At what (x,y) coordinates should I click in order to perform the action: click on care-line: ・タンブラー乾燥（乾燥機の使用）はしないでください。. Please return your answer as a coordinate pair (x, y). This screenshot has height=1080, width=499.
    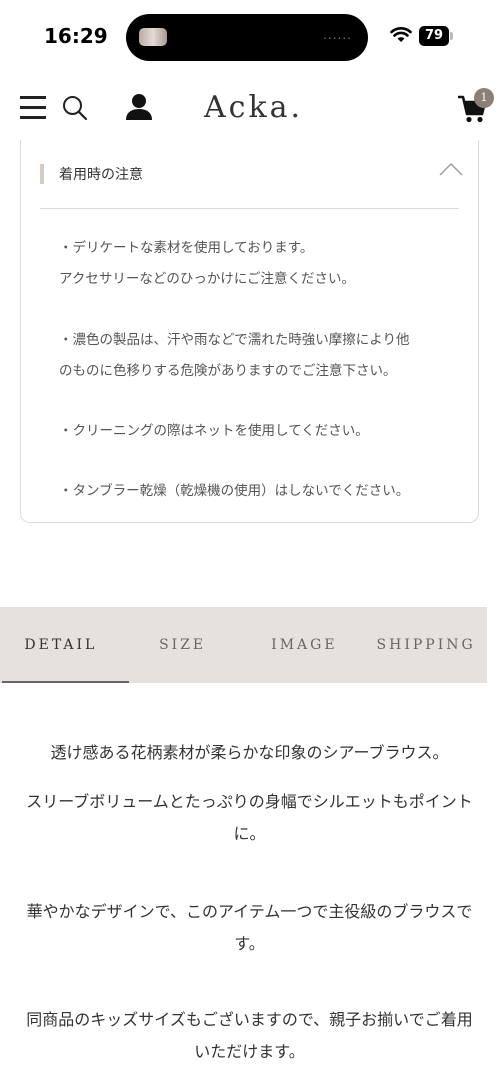
    Looking at the image, I should click on (234, 491).